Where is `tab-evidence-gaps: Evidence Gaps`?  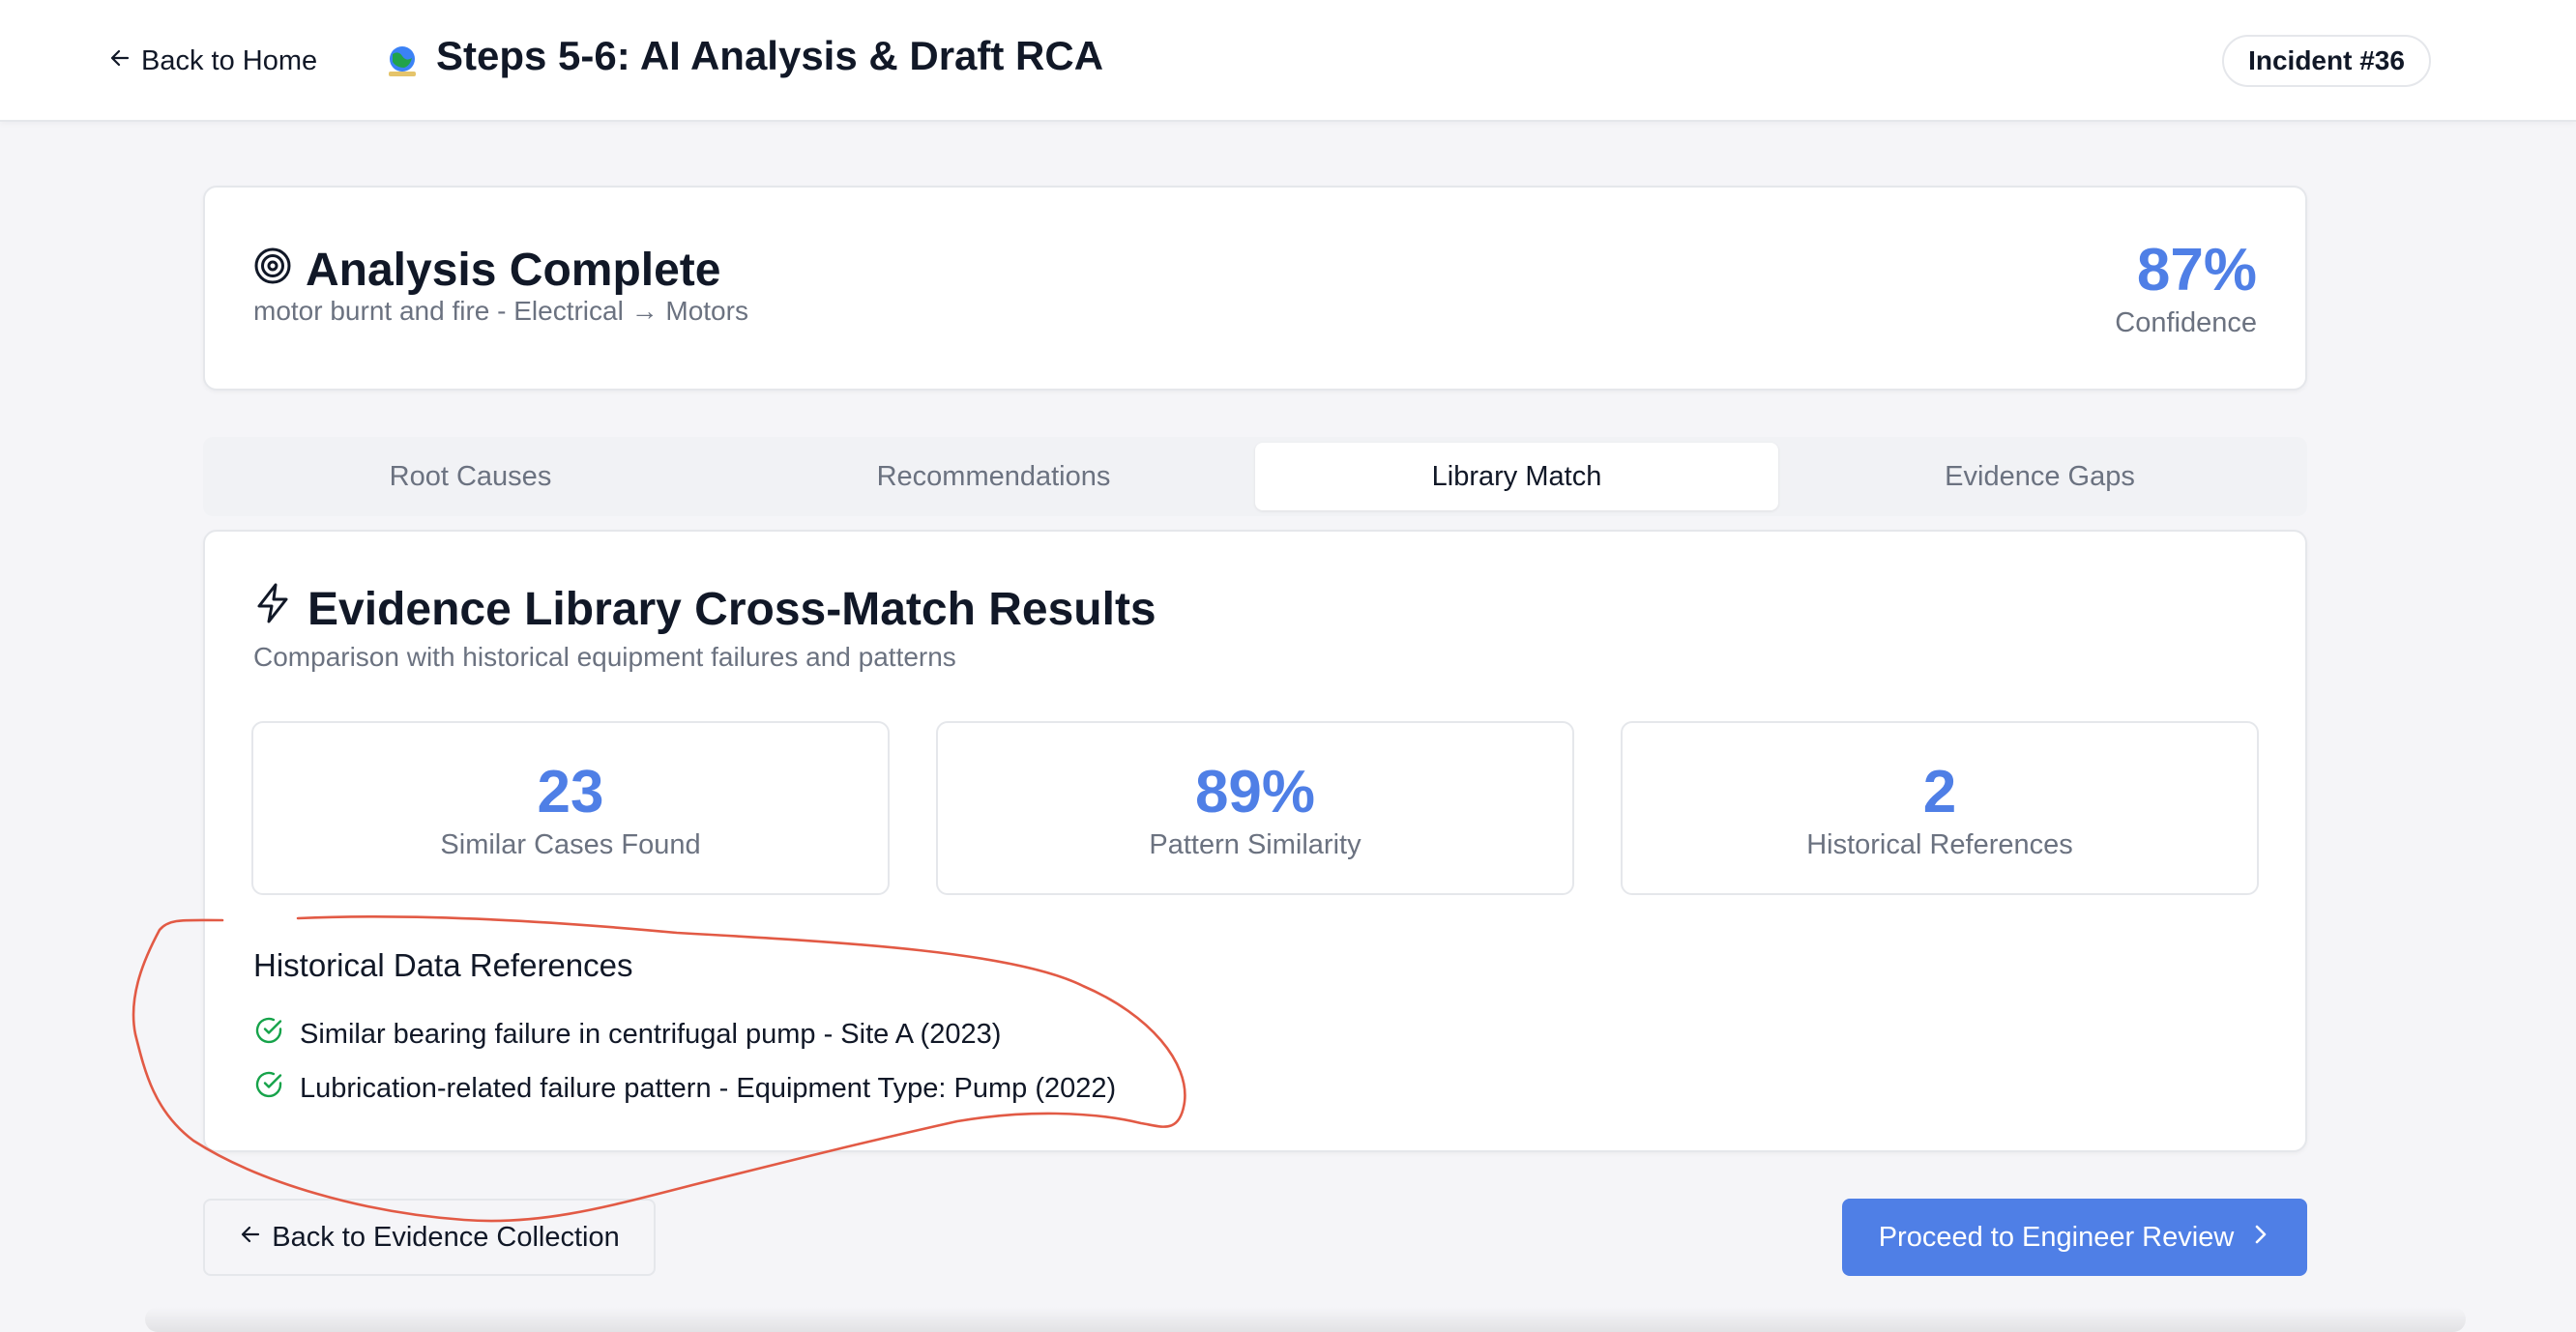
tab-evidence-gaps: Evidence Gaps is located at coordinates (2039, 476).